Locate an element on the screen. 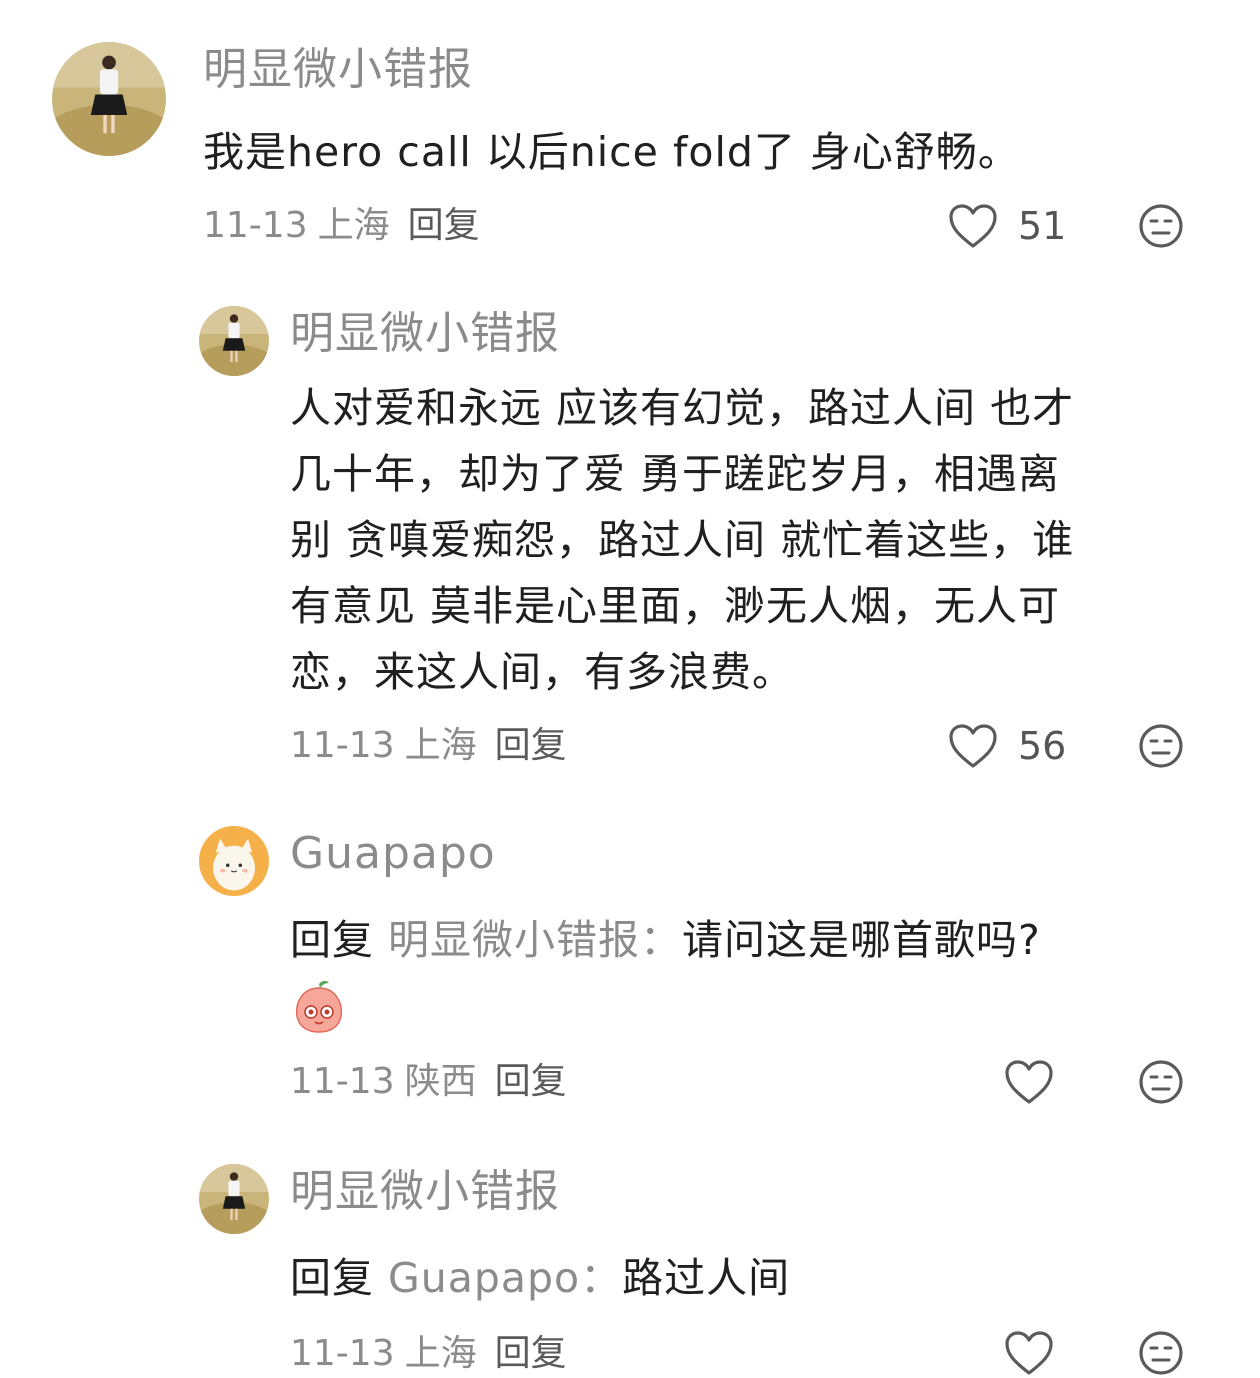 The height and width of the screenshot is (1378, 1260). comment-text-line: 别 贪嗔爱痴怨，路过人间 就忙着这些，谁 is located at coordinates (682, 540).